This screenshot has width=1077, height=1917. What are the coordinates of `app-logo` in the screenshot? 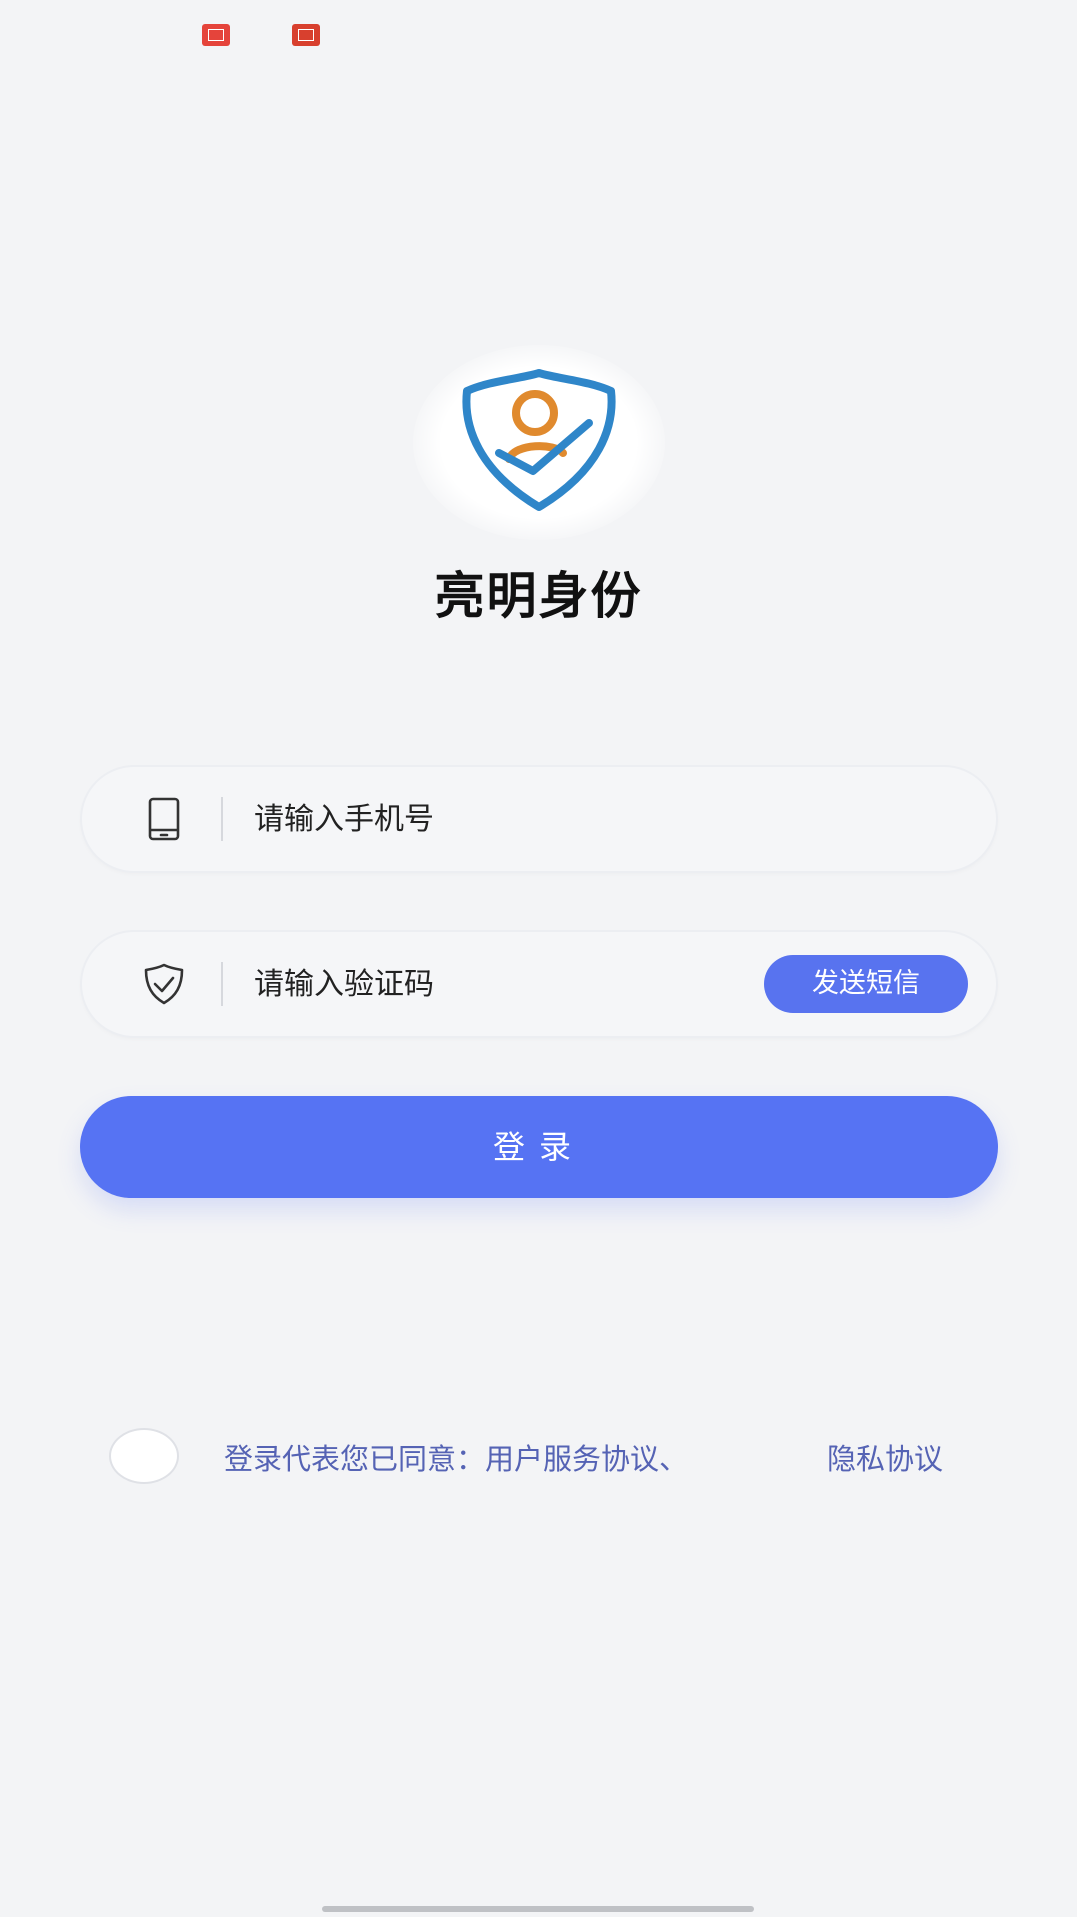 It's located at (539, 442).